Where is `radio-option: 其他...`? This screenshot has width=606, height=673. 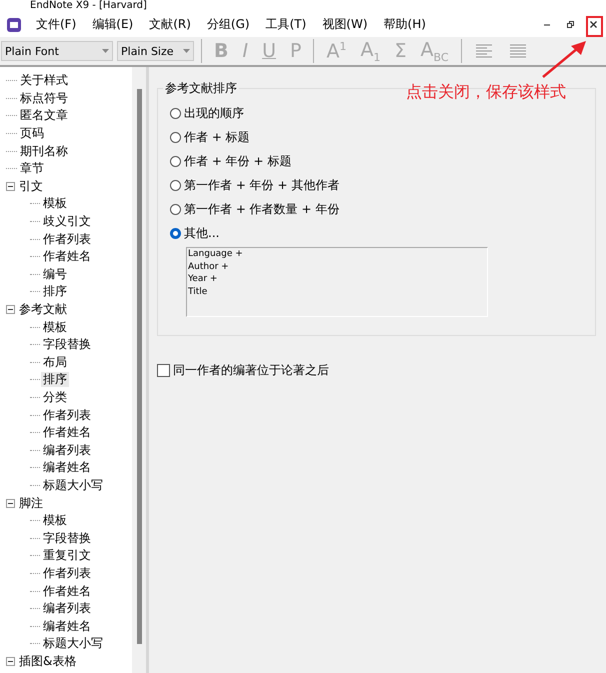
radio-option: 其他... is located at coordinates (376, 233).